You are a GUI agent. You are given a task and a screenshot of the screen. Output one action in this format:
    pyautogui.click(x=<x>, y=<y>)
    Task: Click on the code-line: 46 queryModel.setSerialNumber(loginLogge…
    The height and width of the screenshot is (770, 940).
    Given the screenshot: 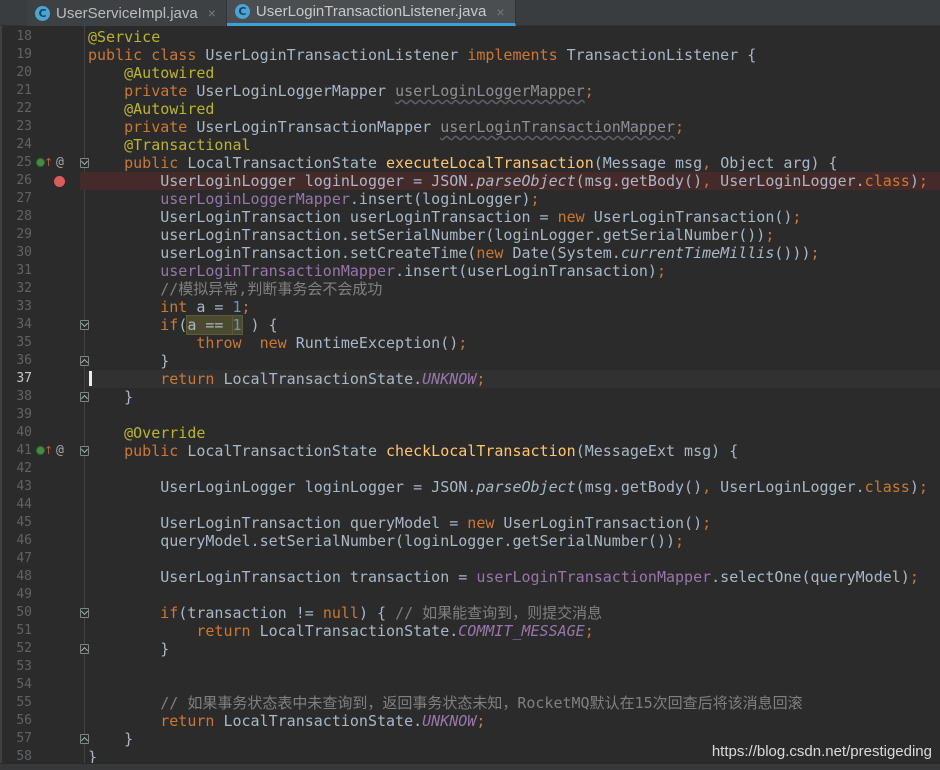 What is the action you would take?
    pyautogui.click(x=470, y=541)
    